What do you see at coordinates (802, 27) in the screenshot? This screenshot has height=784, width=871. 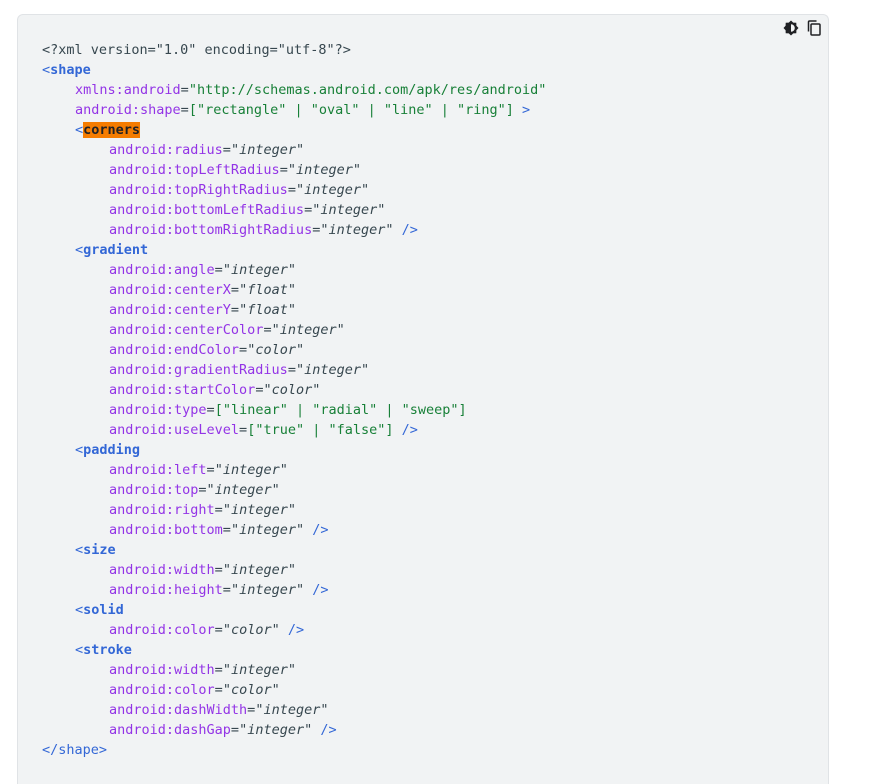 I see `code-toolbar` at bounding box center [802, 27].